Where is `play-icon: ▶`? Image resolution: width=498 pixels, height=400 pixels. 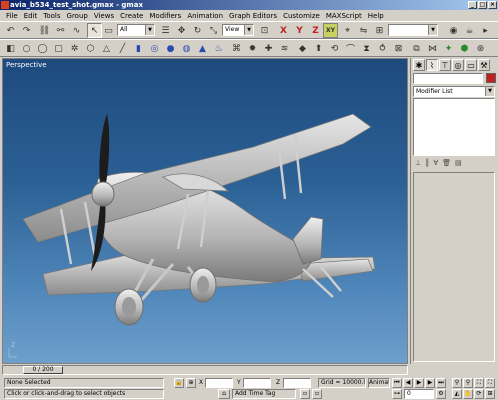 play-icon: ▶ is located at coordinates (419, 383).